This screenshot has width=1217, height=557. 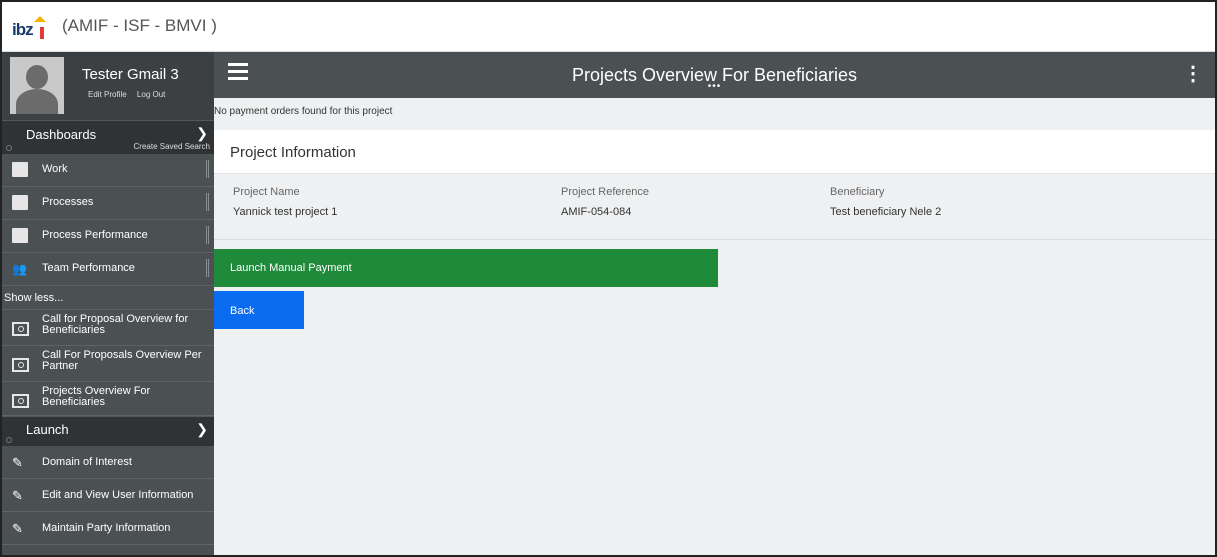 What do you see at coordinates (259, 310) in the screenshot?
I see `back-button: Back` at bounding box center [259, 310].